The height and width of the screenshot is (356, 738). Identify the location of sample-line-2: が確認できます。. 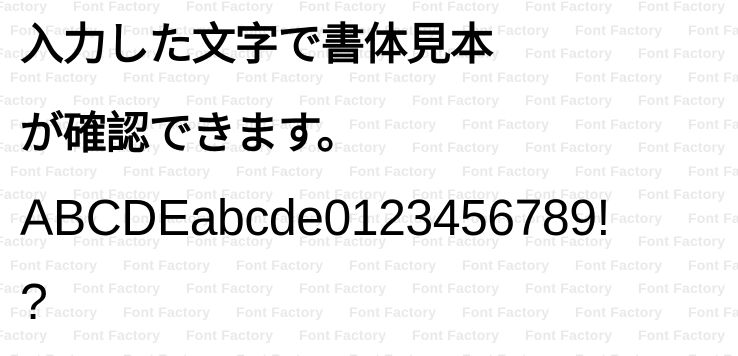
(190, 133).